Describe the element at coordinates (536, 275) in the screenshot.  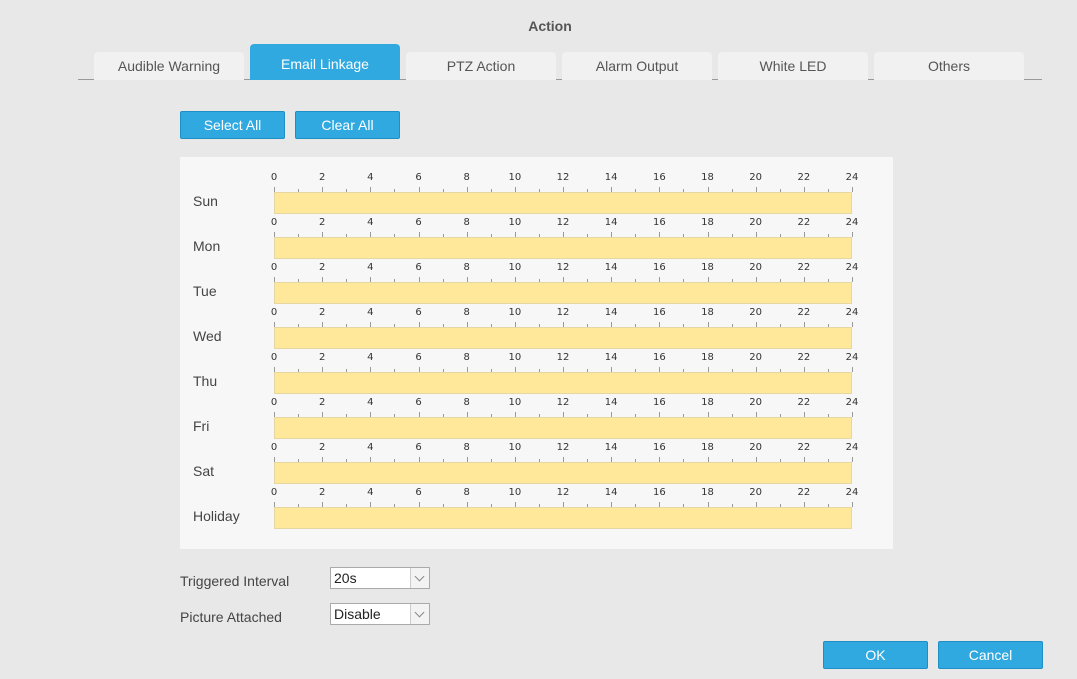
I see `schedule-row-tue: Tue 0 2 4 6 8 10 12 14 16 18 20 22 24` at that location.